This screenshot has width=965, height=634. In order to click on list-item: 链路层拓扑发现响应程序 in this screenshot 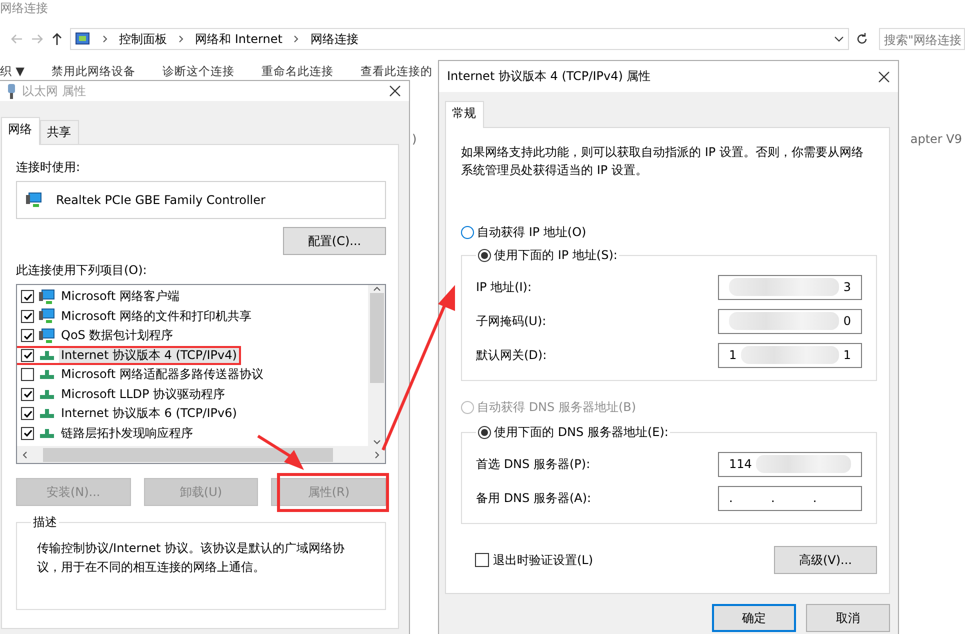, I will do `click(127, 433)`.